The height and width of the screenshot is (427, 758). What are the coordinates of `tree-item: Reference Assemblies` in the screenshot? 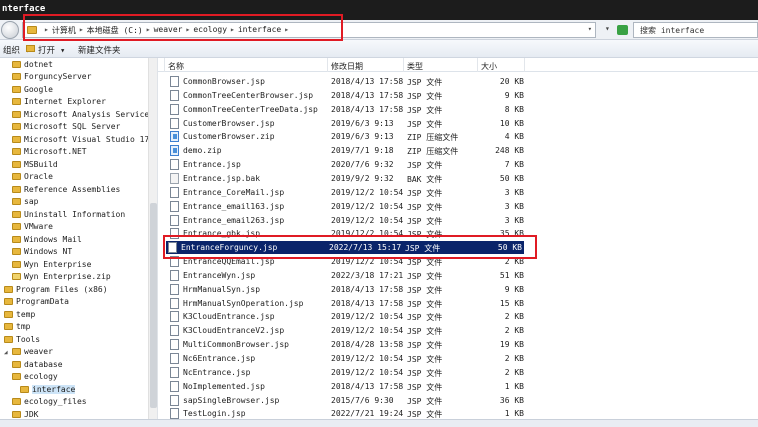 It's located at (66, 191).